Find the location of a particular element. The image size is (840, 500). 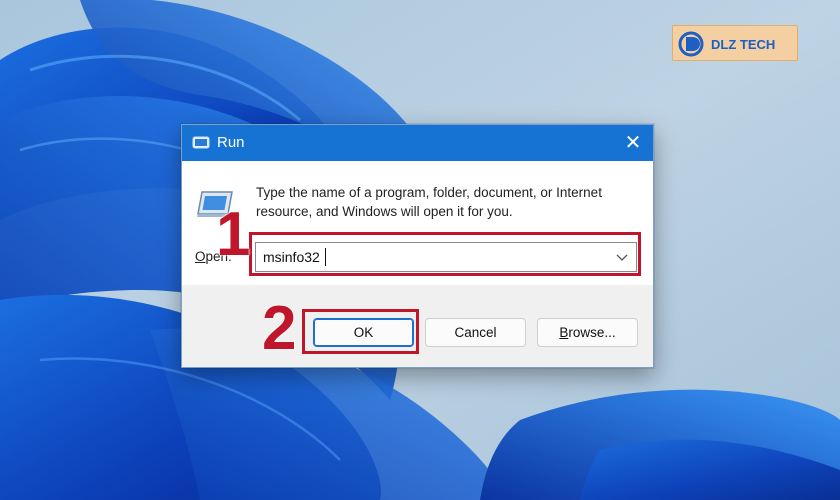

annotation-step-2: 2 is located at coordinates (279, 328).